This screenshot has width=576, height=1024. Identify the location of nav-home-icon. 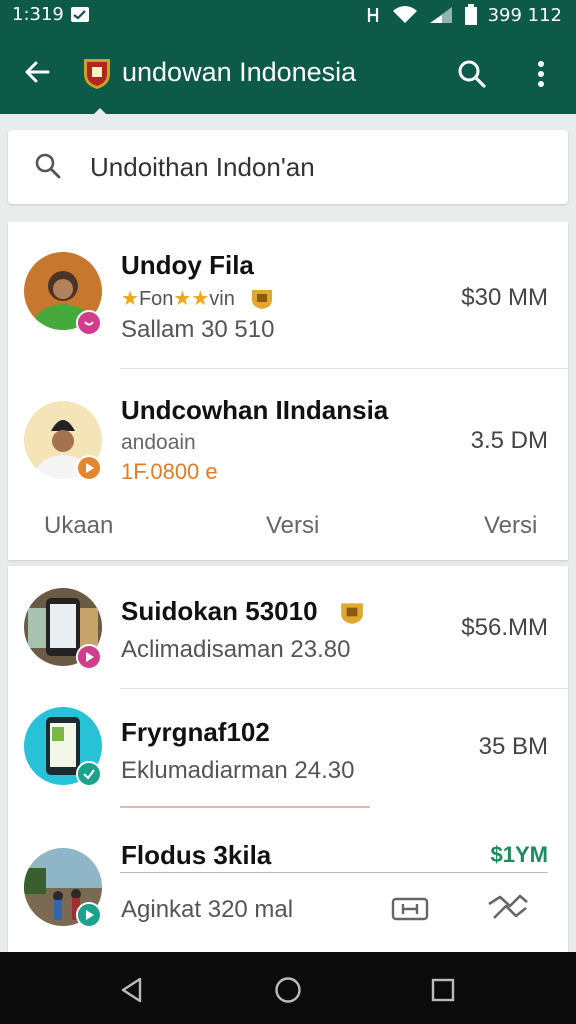
(288, 990).